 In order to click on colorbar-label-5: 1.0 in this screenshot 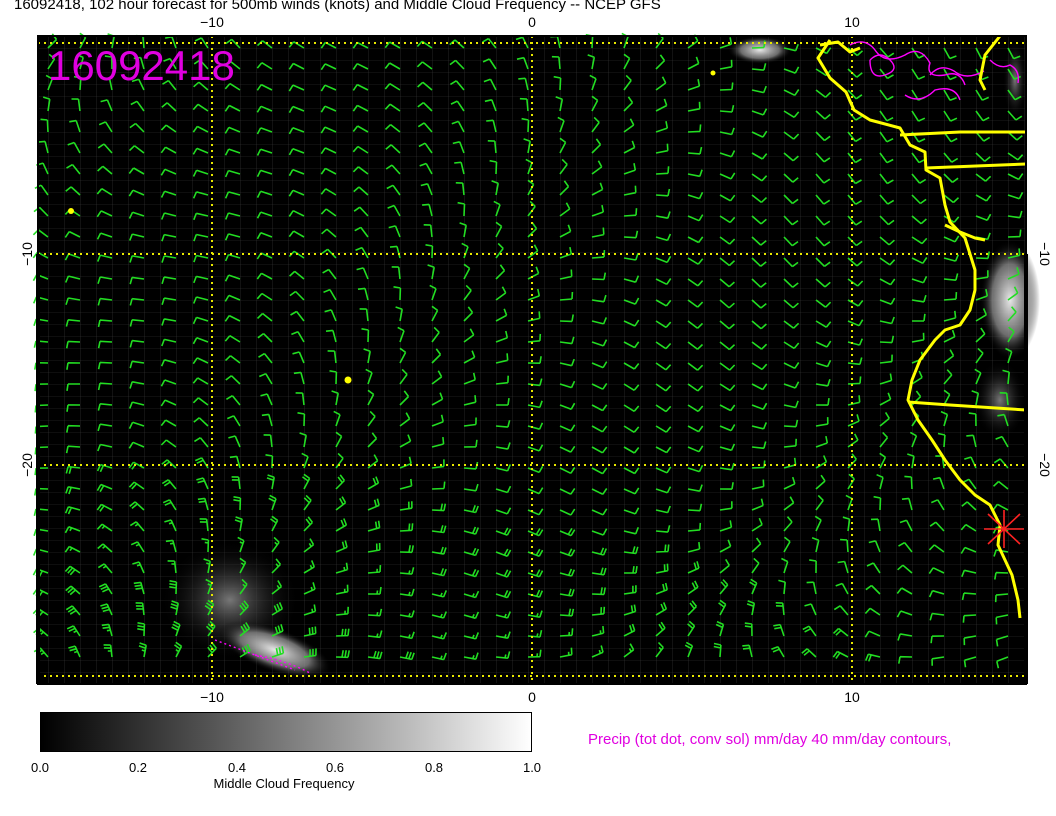, I will do `click(532, 767)`.